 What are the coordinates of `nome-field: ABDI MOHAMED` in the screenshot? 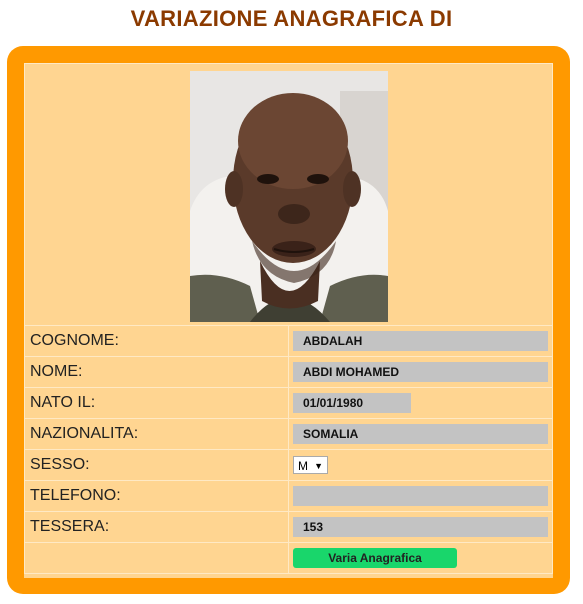 It's located at (420, 372).